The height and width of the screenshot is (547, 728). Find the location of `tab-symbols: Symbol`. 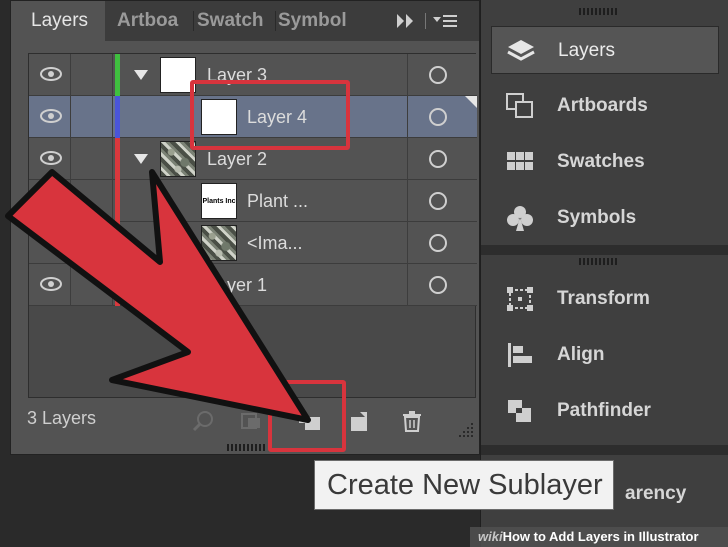

tab-symbols: Symbol is located at coordinates (318, 21).